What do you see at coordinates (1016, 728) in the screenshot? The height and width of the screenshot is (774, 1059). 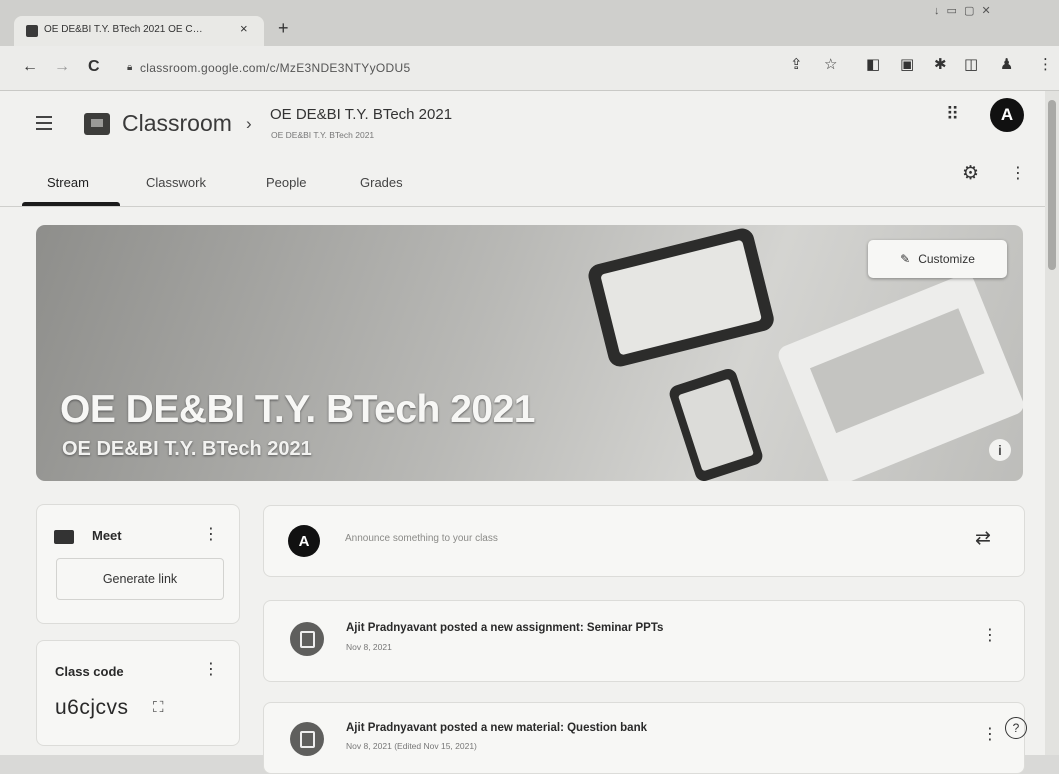 I see `help-icon: ?` at bounding box center [1016, 728].